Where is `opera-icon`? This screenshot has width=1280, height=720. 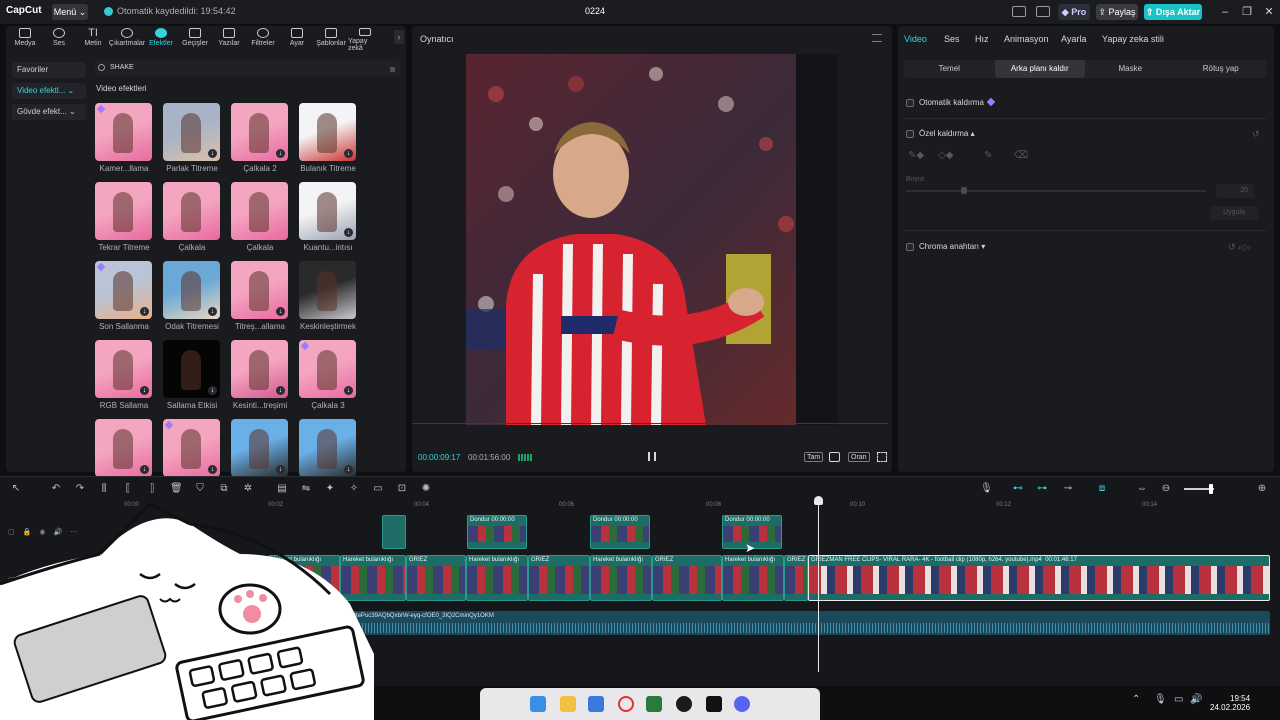
opera-icon is located at coordinates (626, 704).